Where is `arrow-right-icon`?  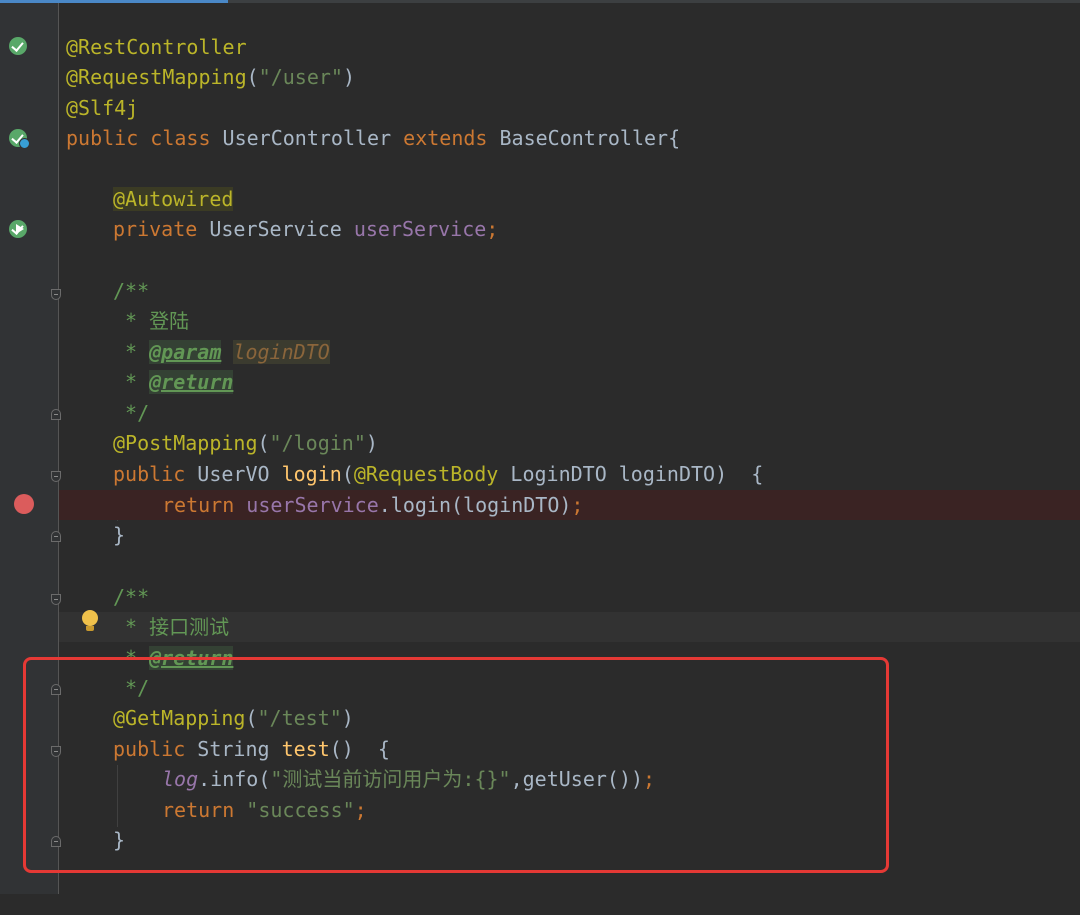
arrow-right-icon is located at coordinates (20, 229).